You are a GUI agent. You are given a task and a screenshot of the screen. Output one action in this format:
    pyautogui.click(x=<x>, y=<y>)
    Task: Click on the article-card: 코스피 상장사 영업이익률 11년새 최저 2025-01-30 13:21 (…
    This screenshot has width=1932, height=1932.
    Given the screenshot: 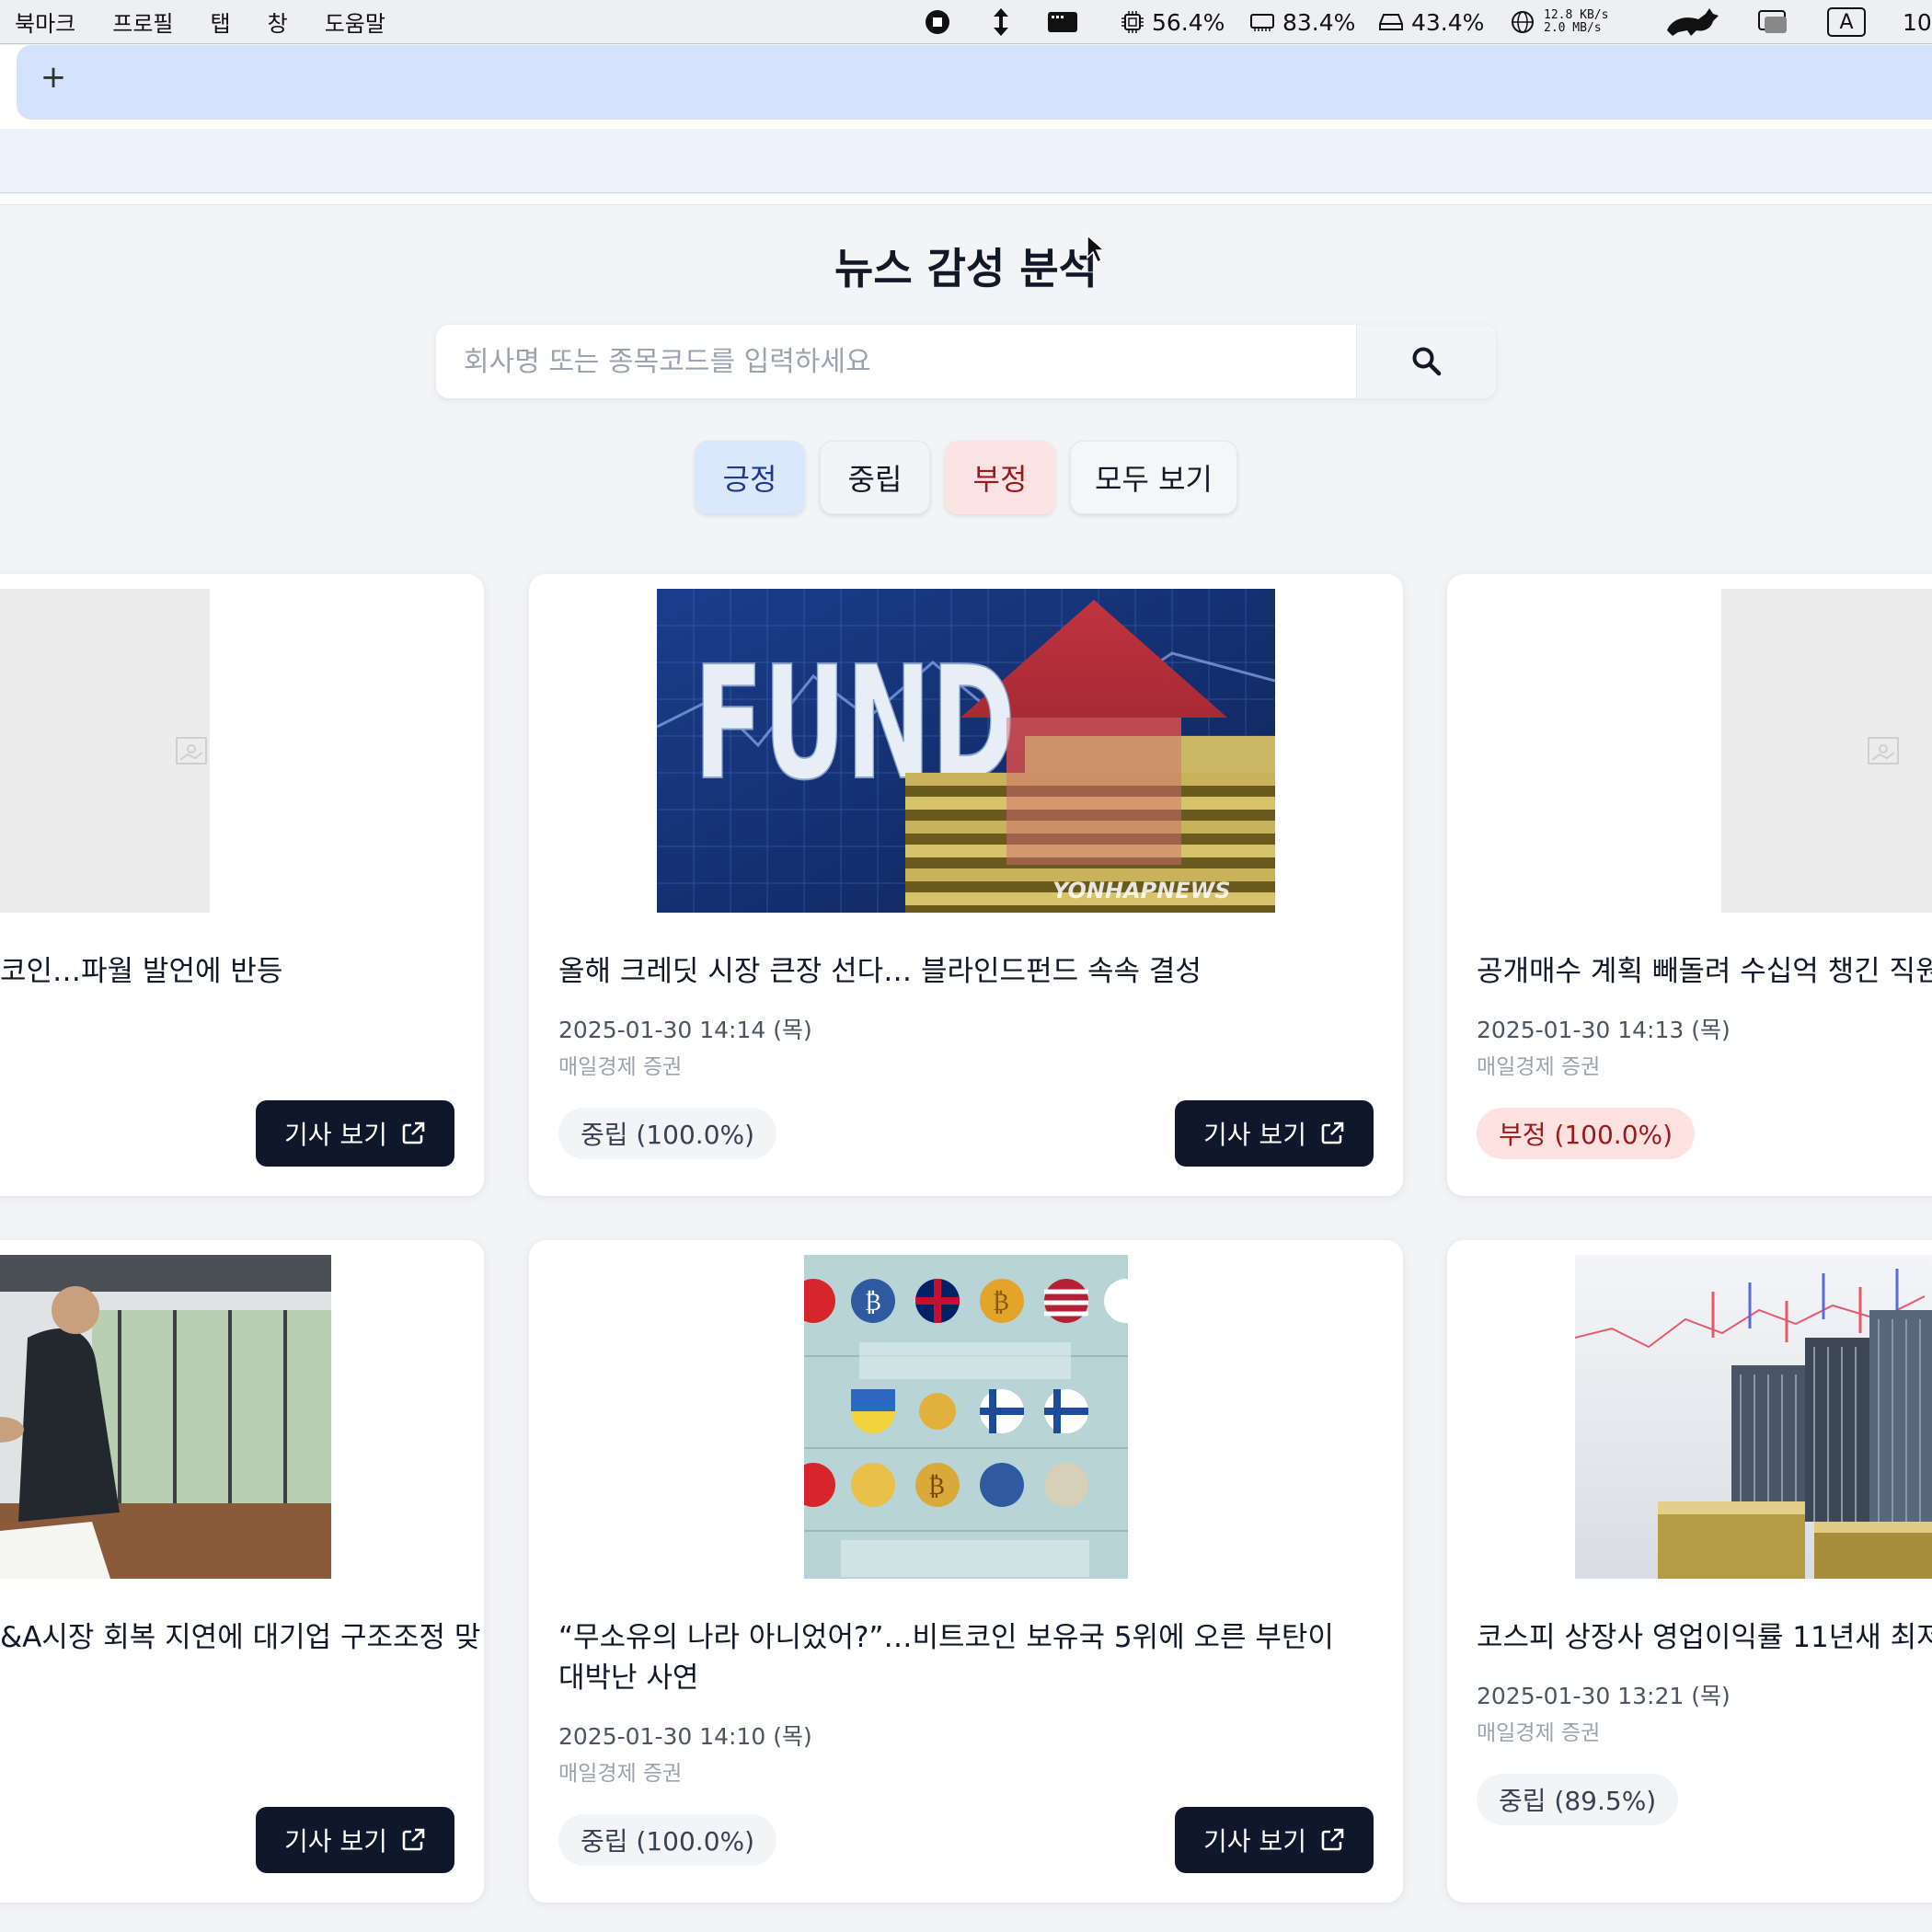 What is the action you would take?
    pyautogui.click(x=1689, y=1571)
    